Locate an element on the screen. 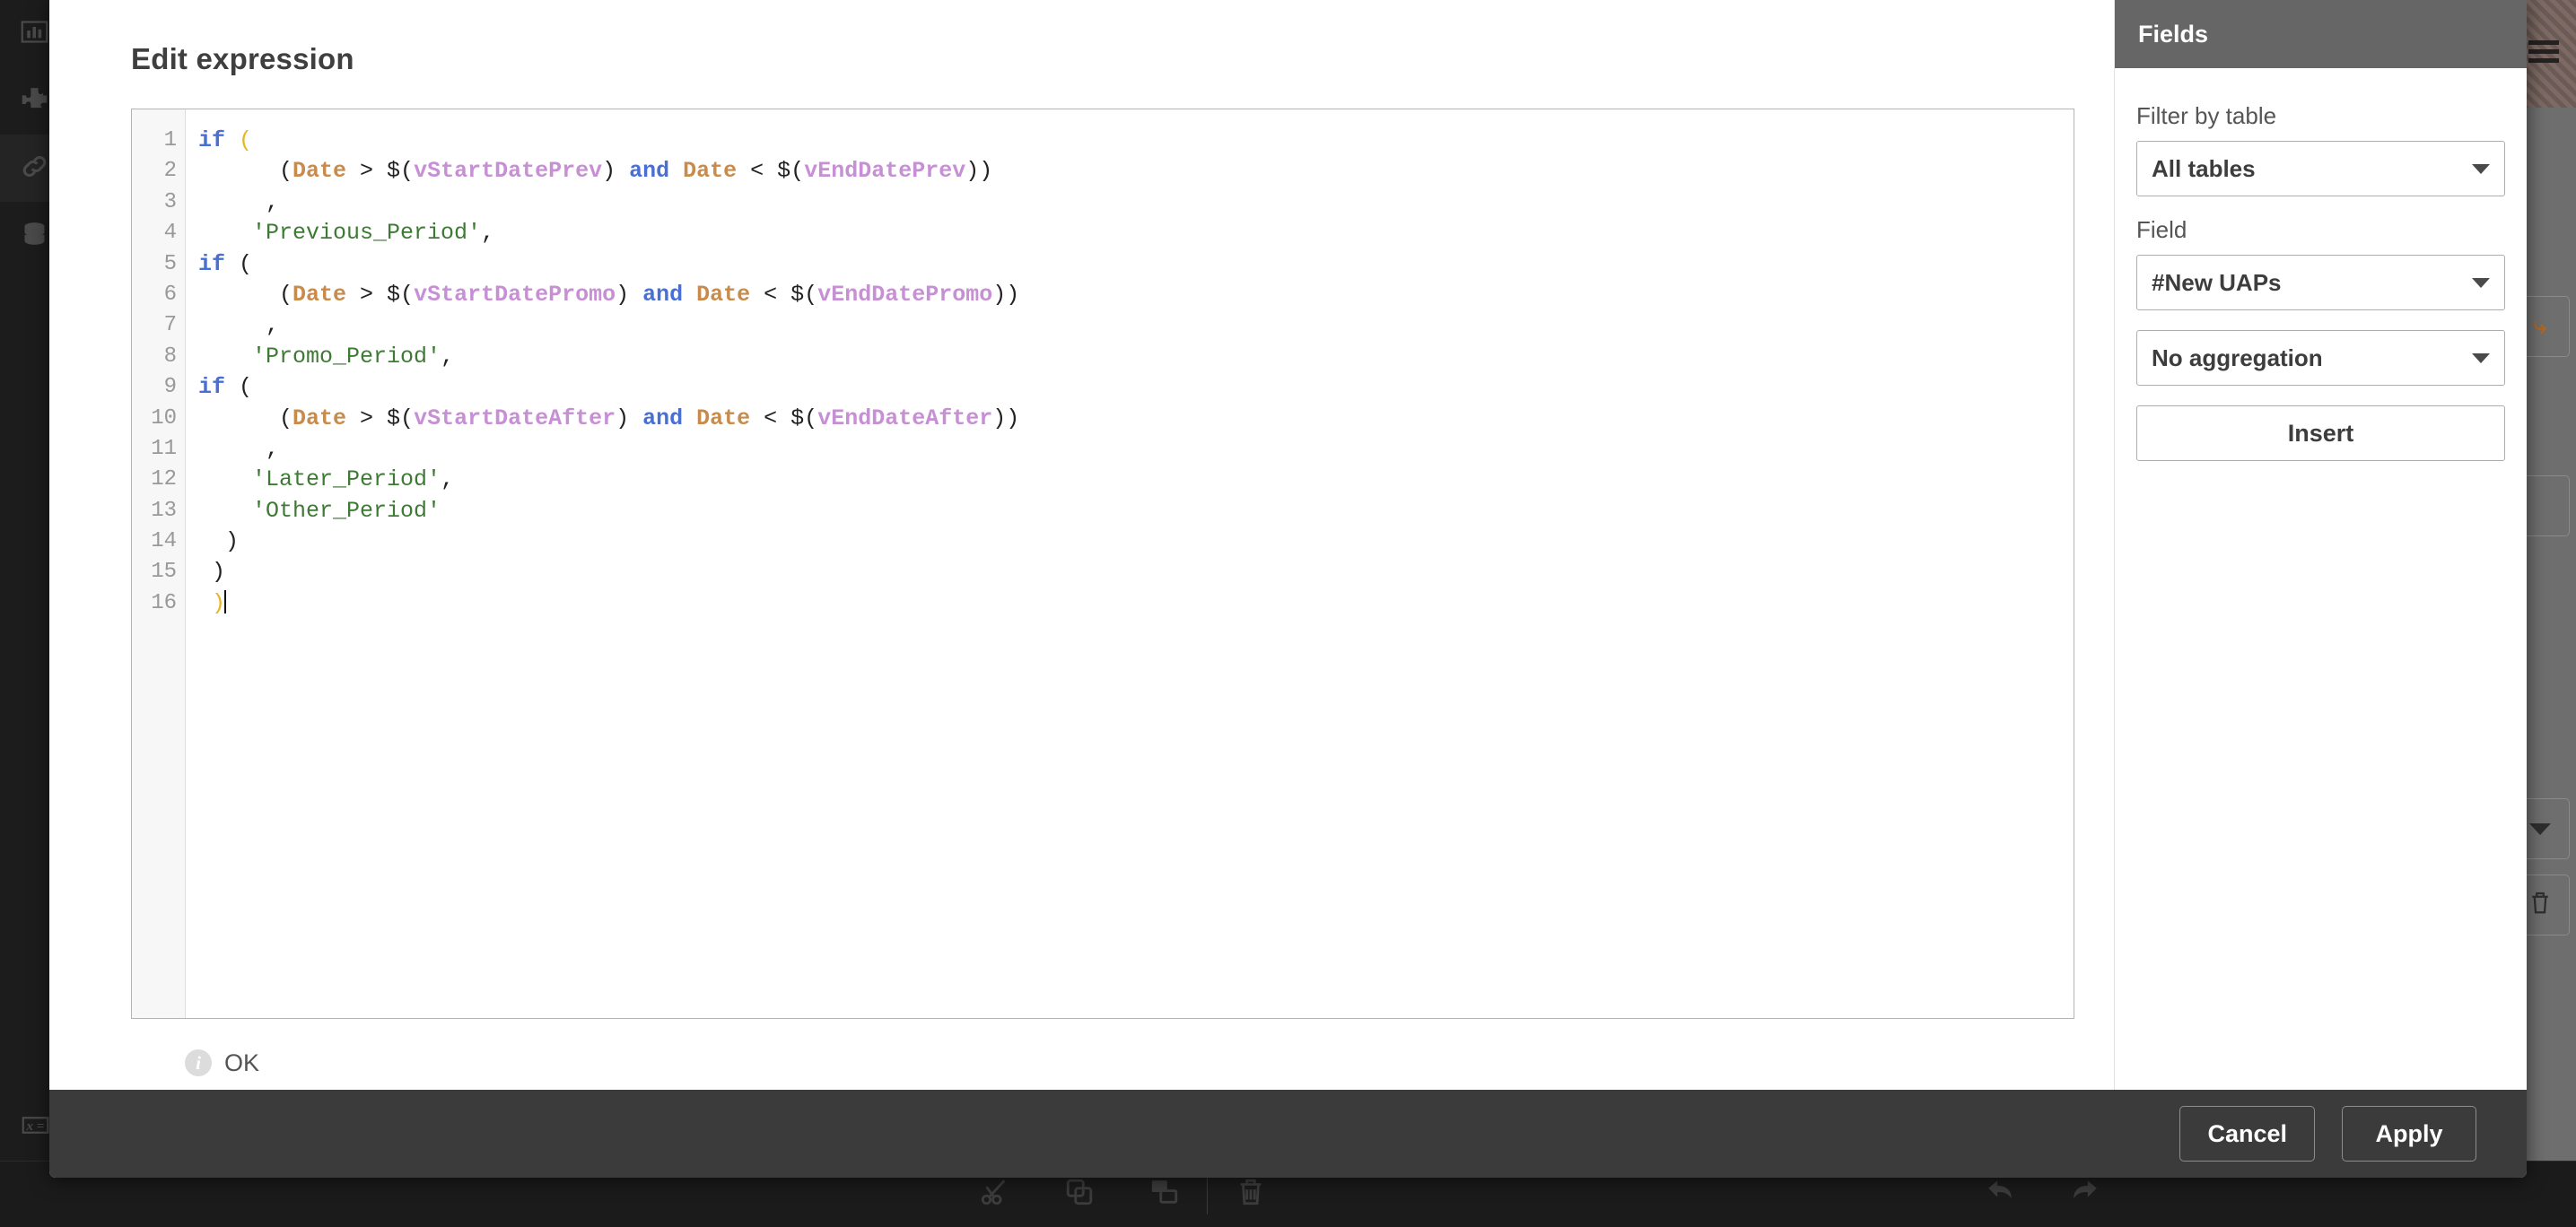  field-label: Field is located at coordinates (2321, 230).